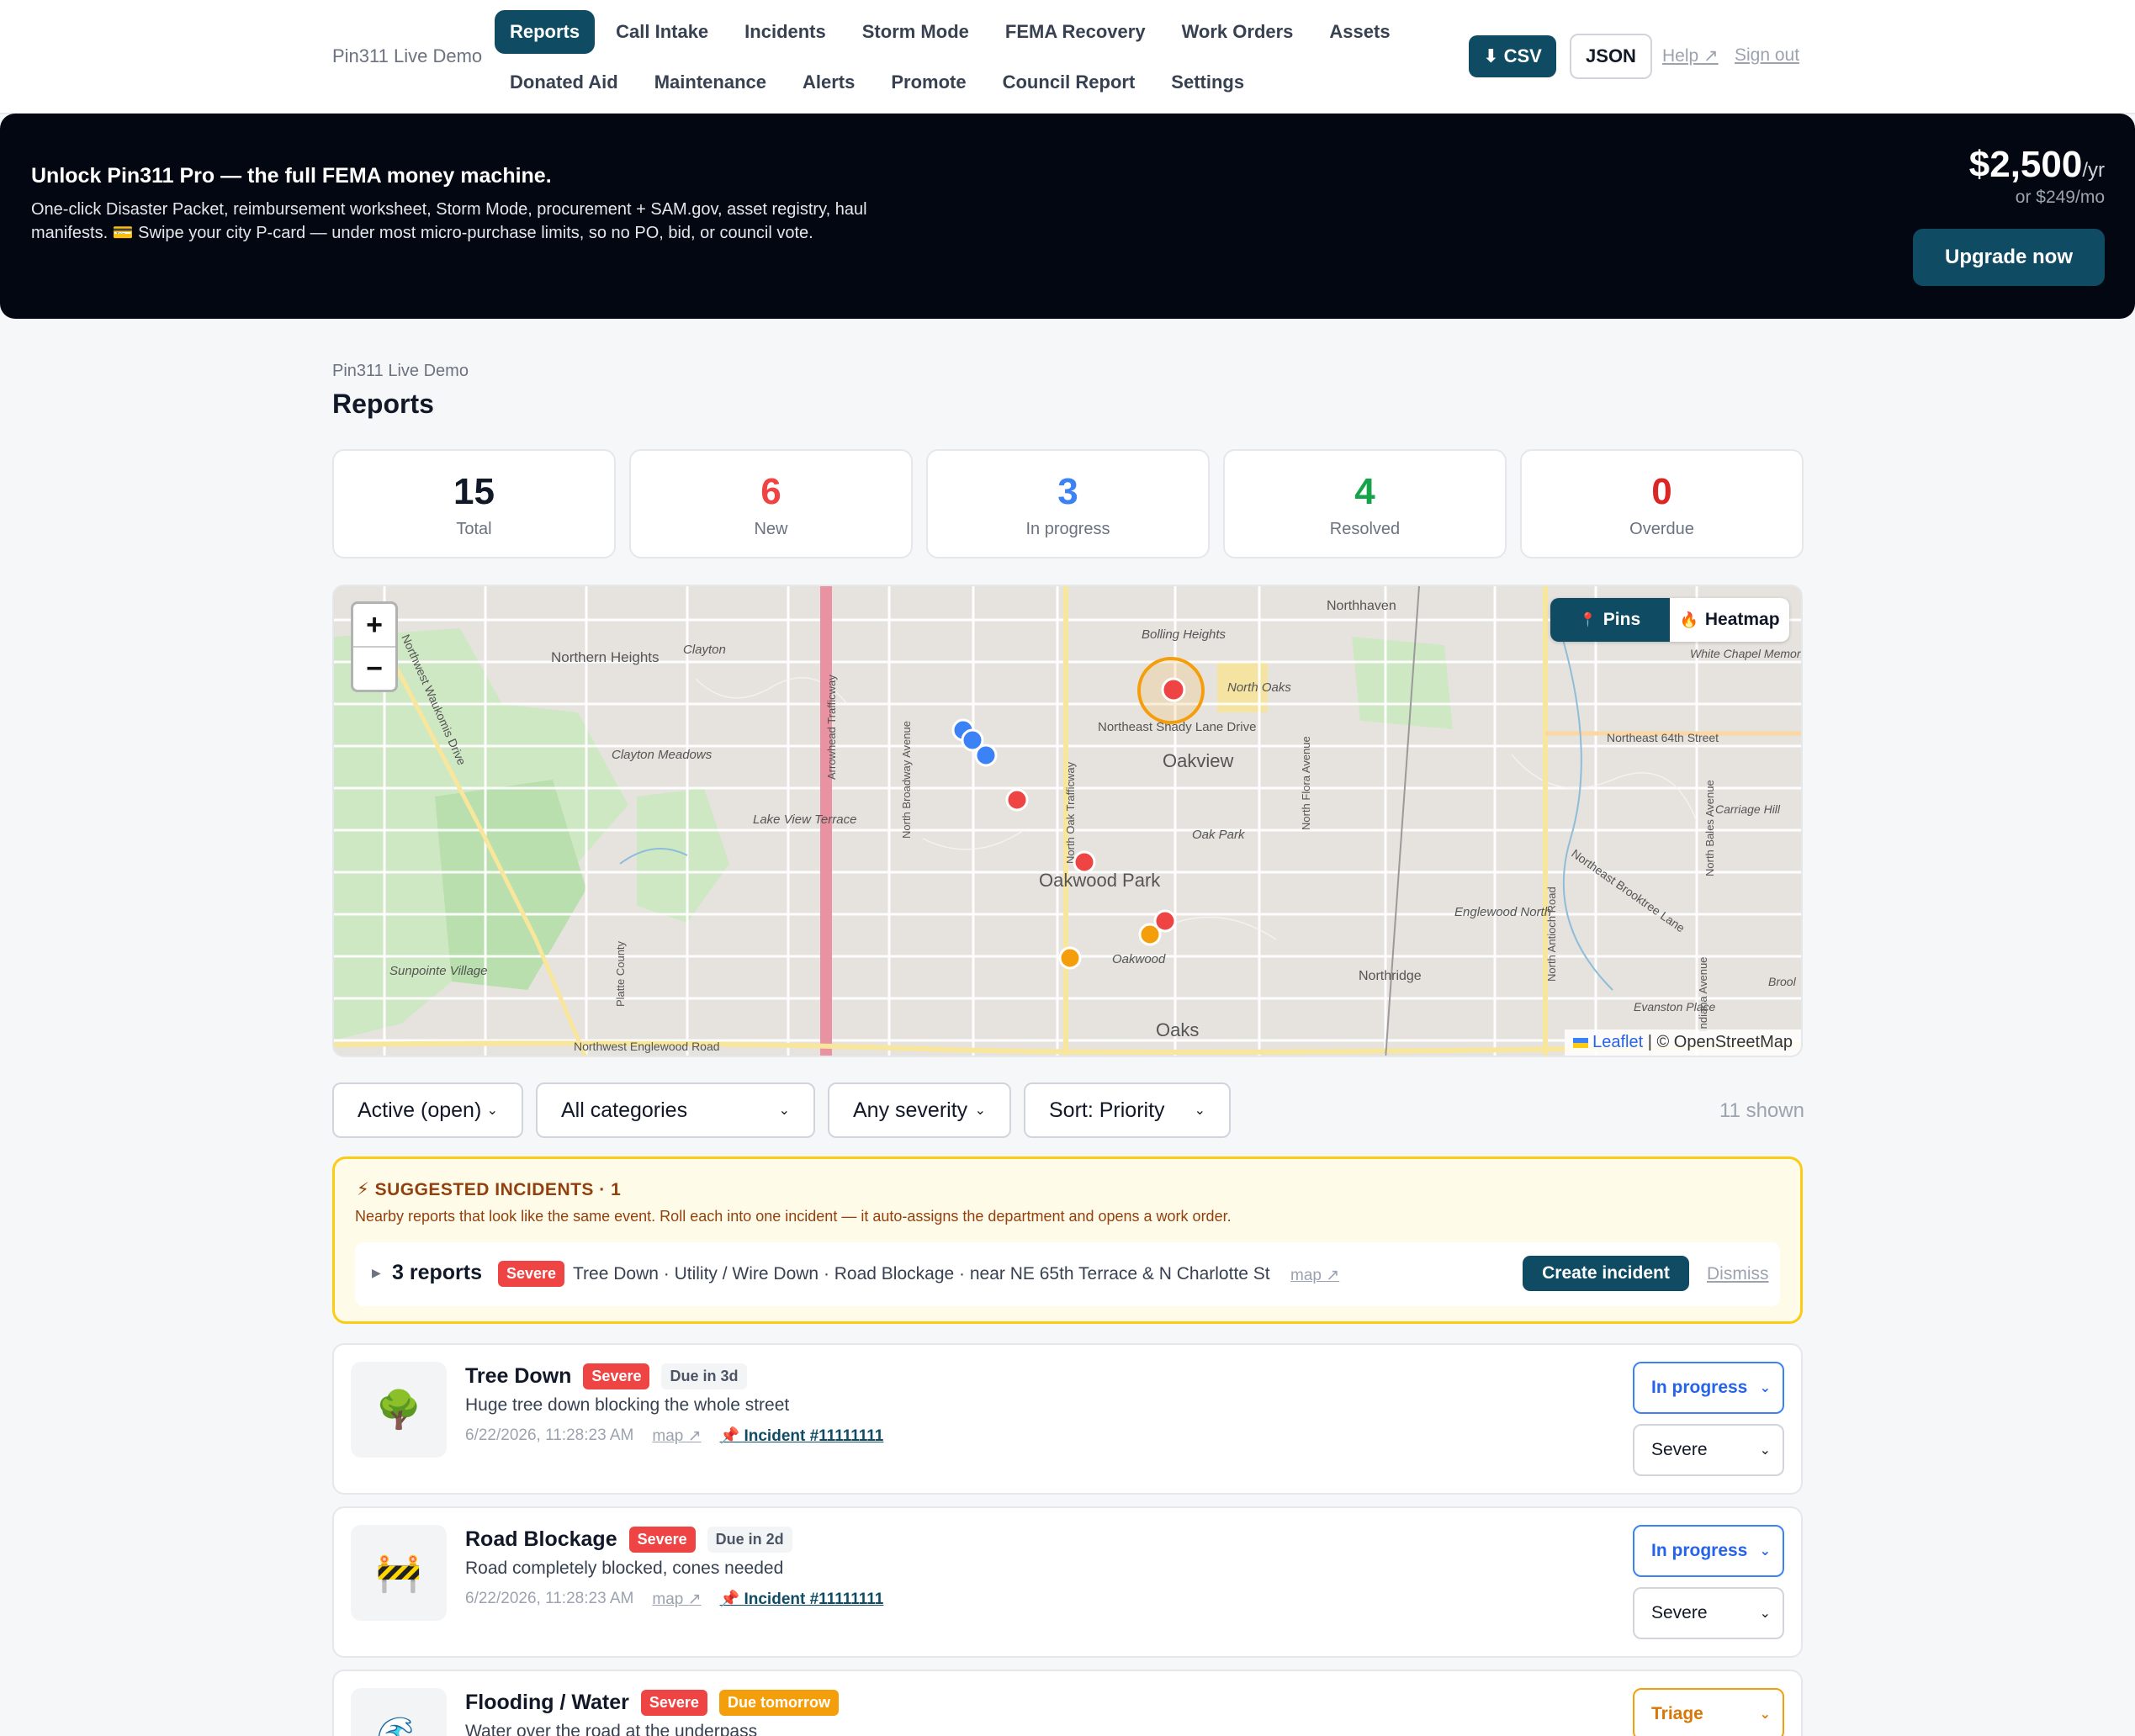  I want to click on stat-card-overdue: 0 Overdue, so click(1662, 504).